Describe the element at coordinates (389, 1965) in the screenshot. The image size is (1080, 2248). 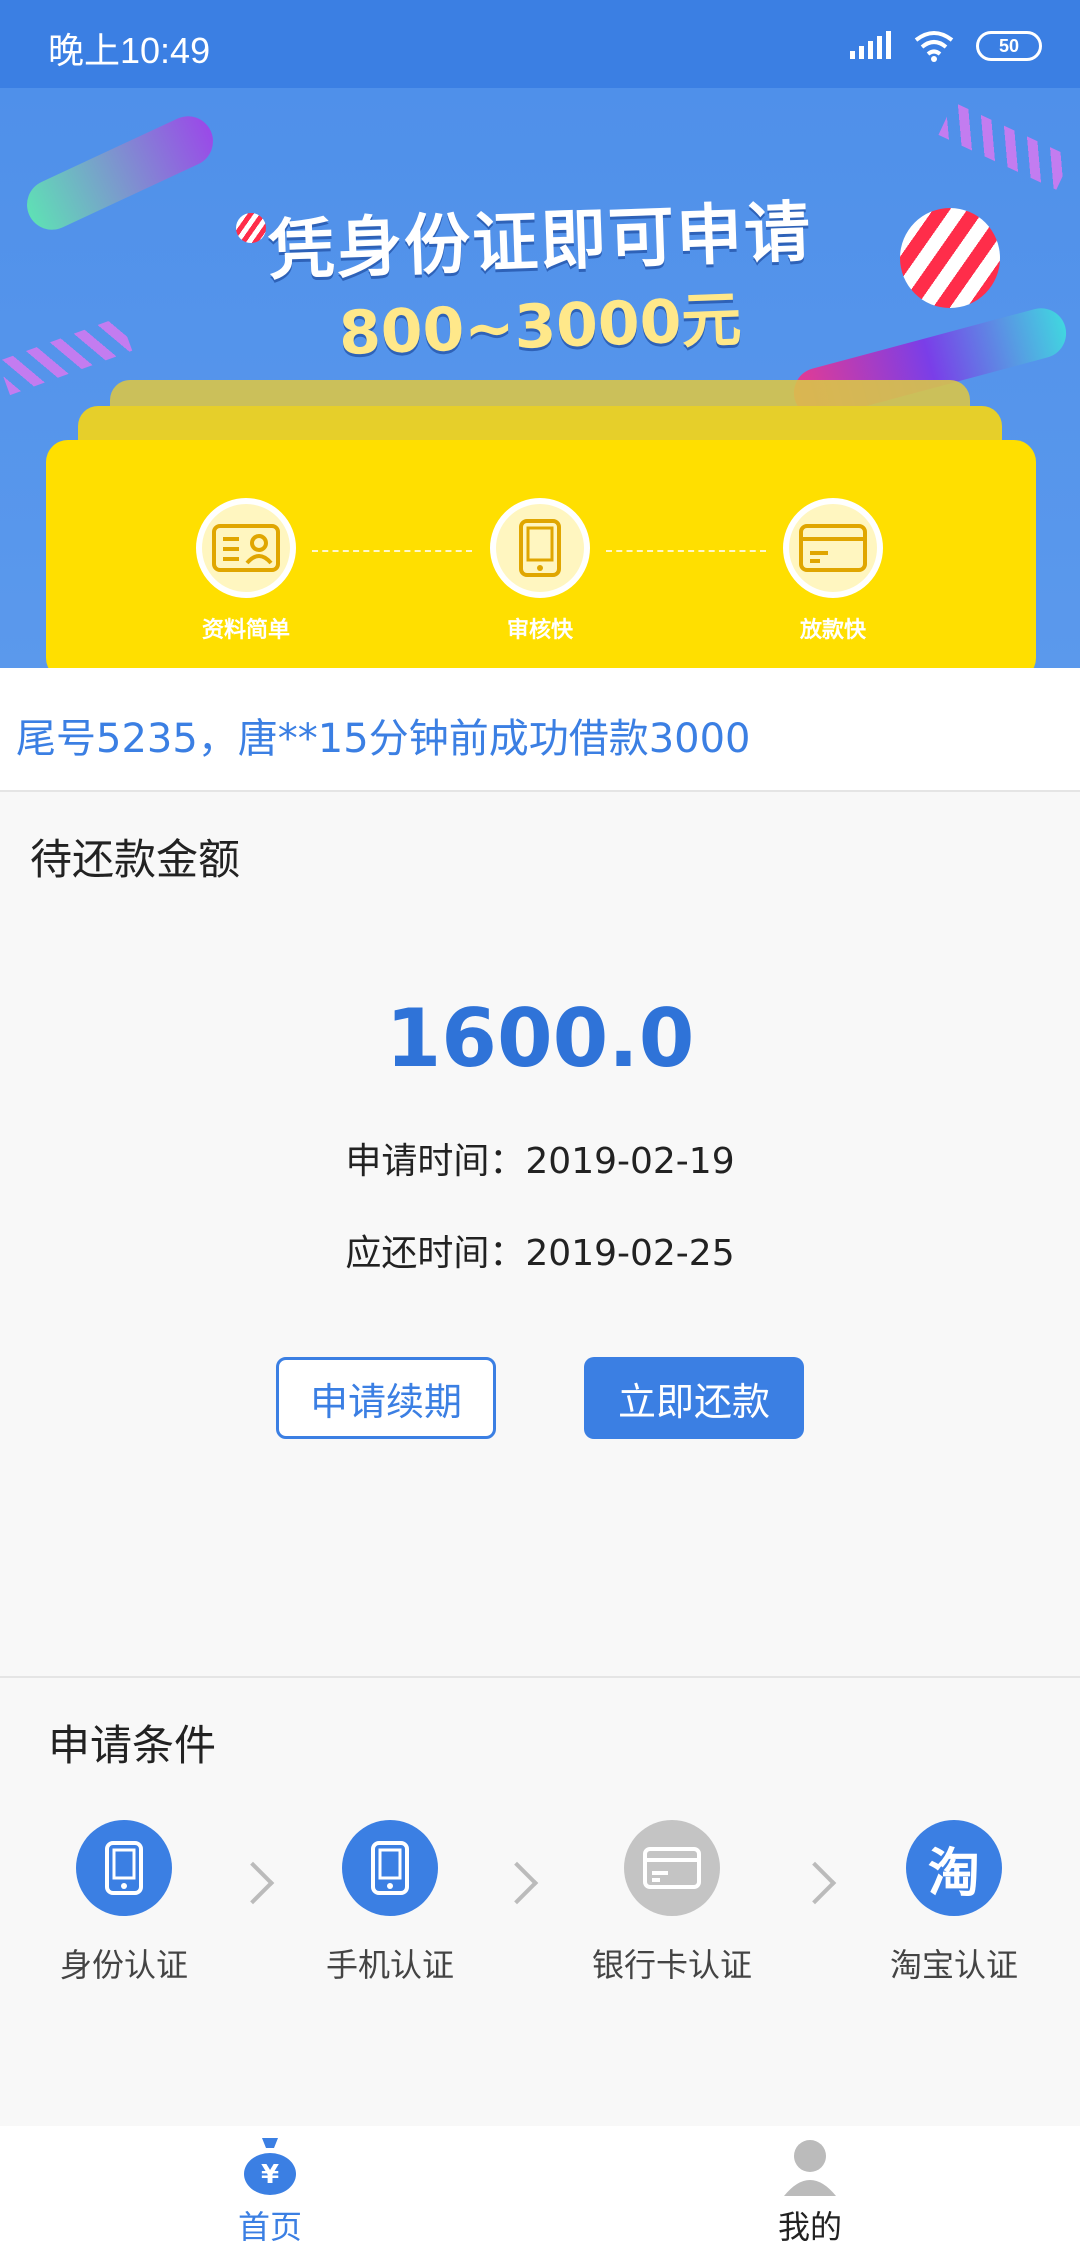
I see `condition-label: 手机认证` at that location.